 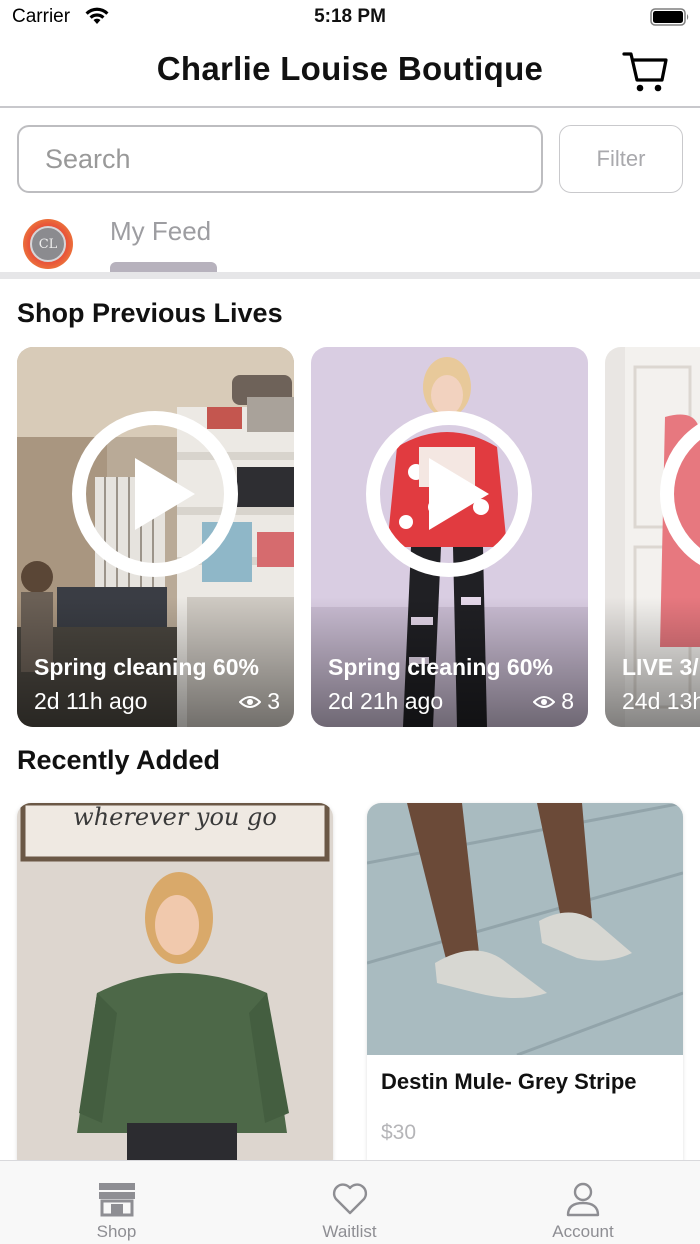 I want to click on tabs-divider, so click(x=350, y=275).